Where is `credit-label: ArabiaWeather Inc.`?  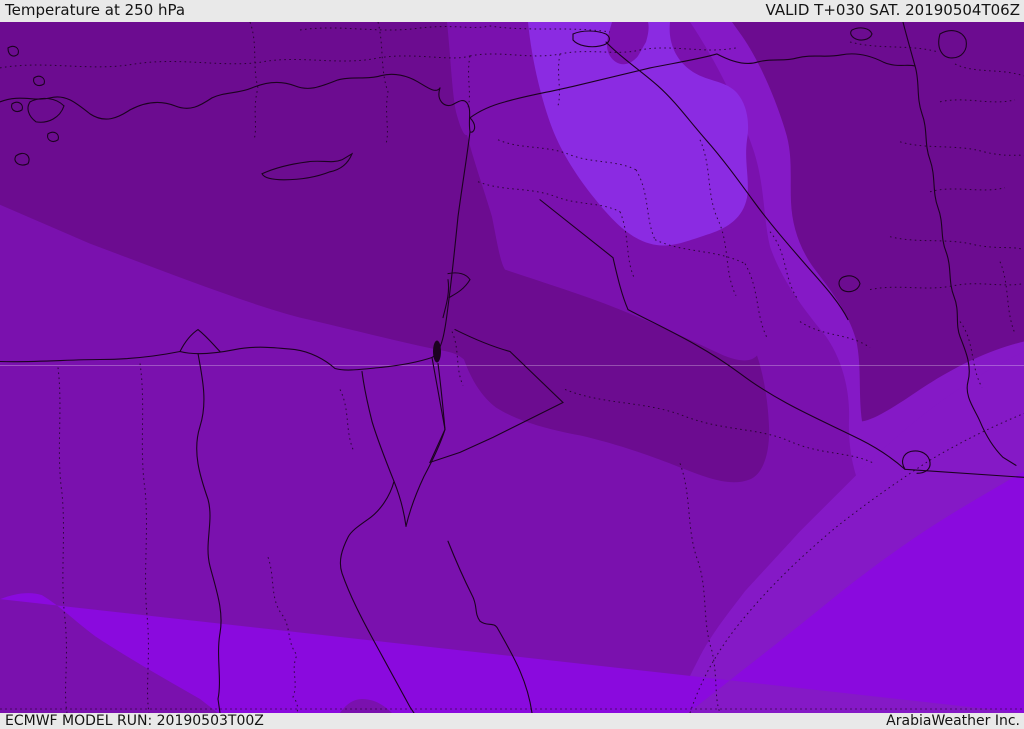
credit-label: ArabiaWeather Inc. is located at coordinates (953, 720).